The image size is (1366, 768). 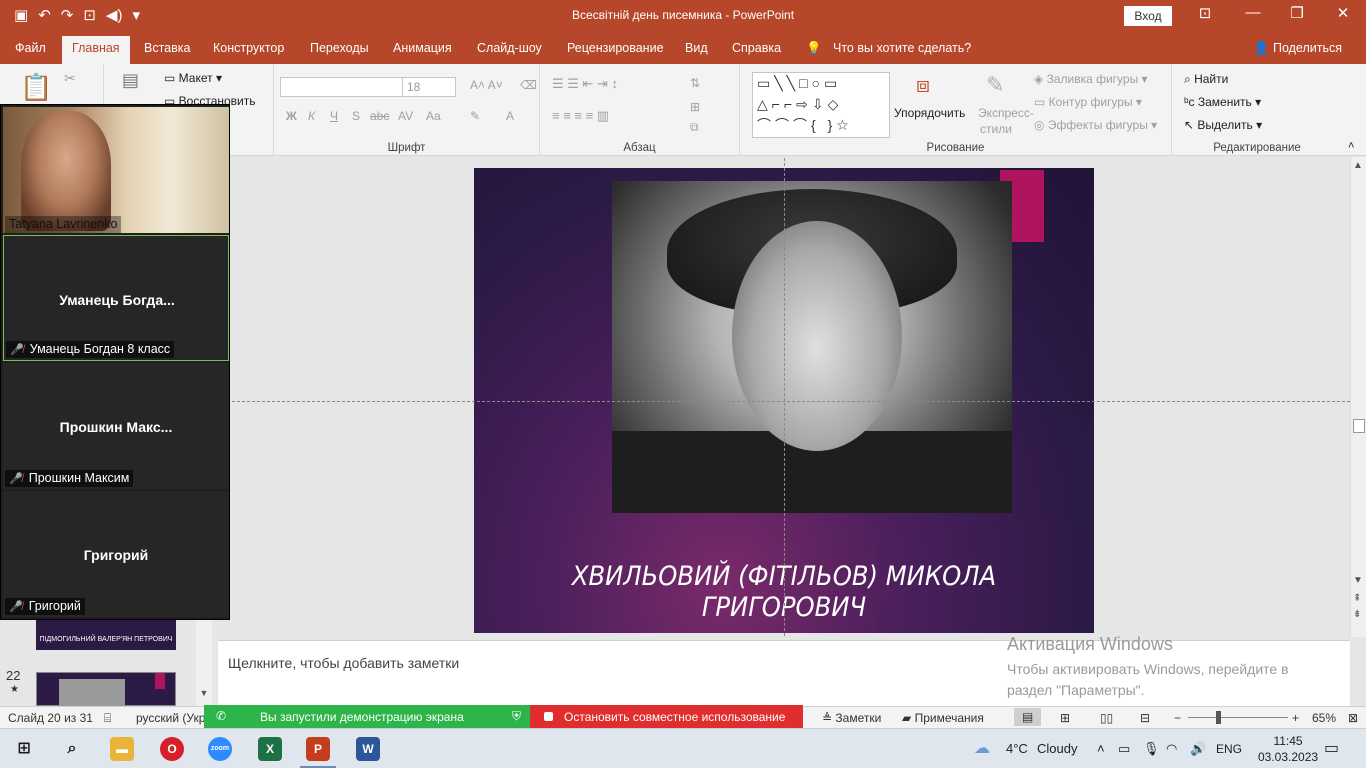 What do you see at coordinates (116, 554) in the screenshot?
I see `participant-tile: Григорий 🎤̸ Григорий` at bounding box center [116, 554].